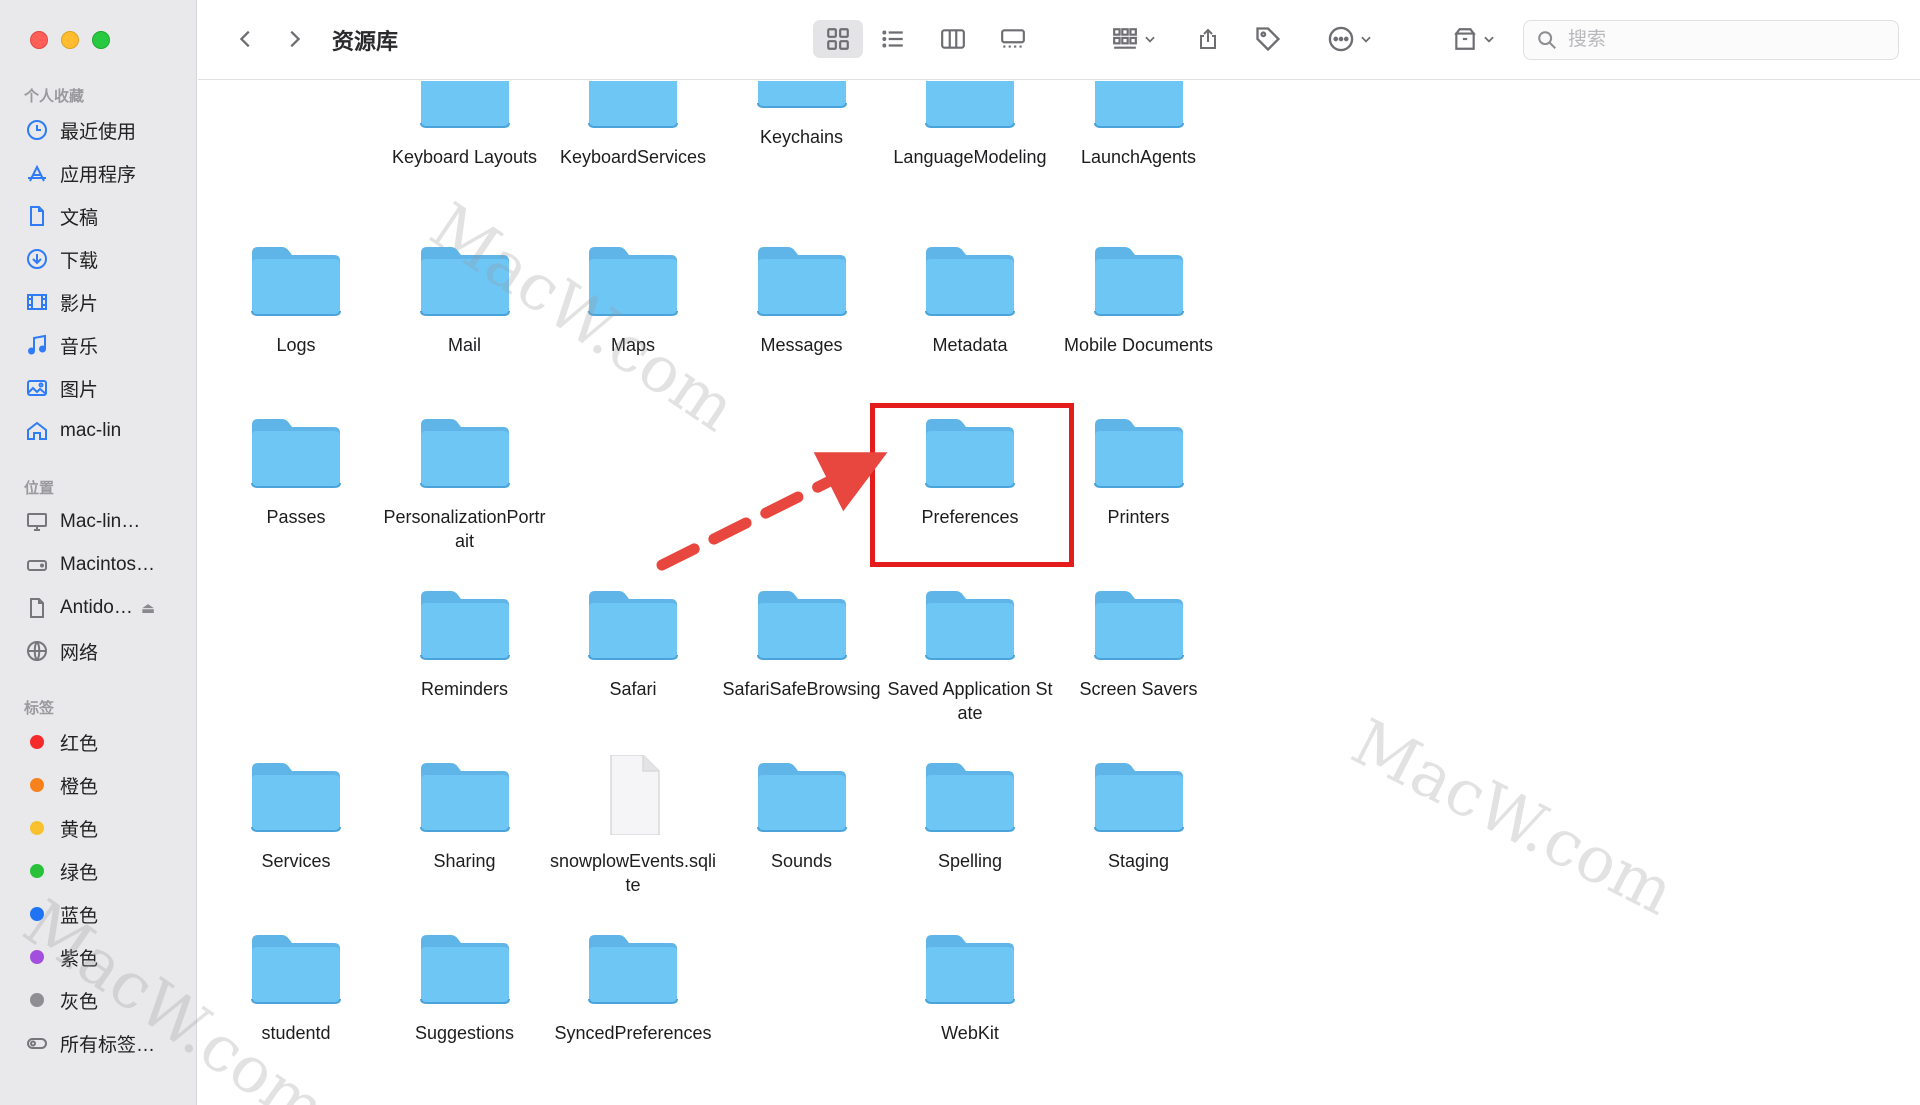 The height and width of the screenshot is (1105, 1920). I want to click on sidebar-tag-blue: 蓝色, so click(104, 914).